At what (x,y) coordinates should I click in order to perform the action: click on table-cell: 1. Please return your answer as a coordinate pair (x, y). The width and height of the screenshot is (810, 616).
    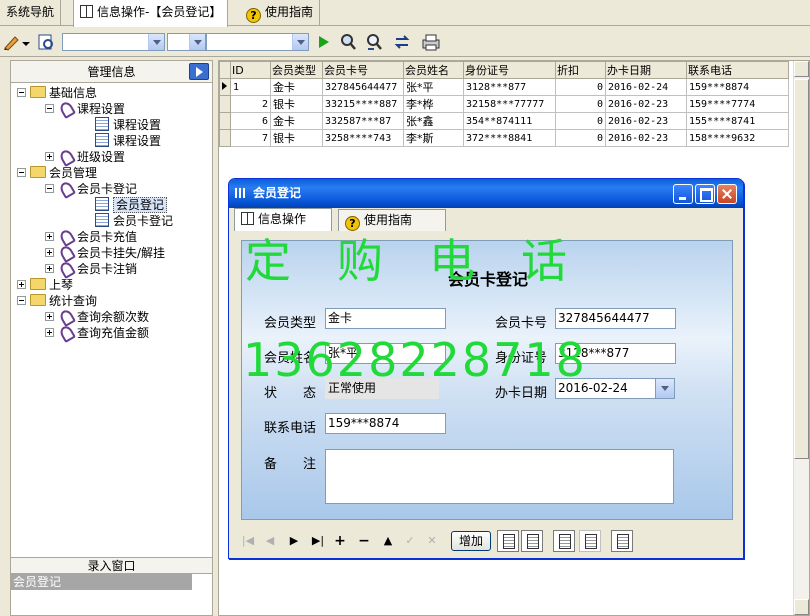
    Looking at the image, I should click on (250, 87).